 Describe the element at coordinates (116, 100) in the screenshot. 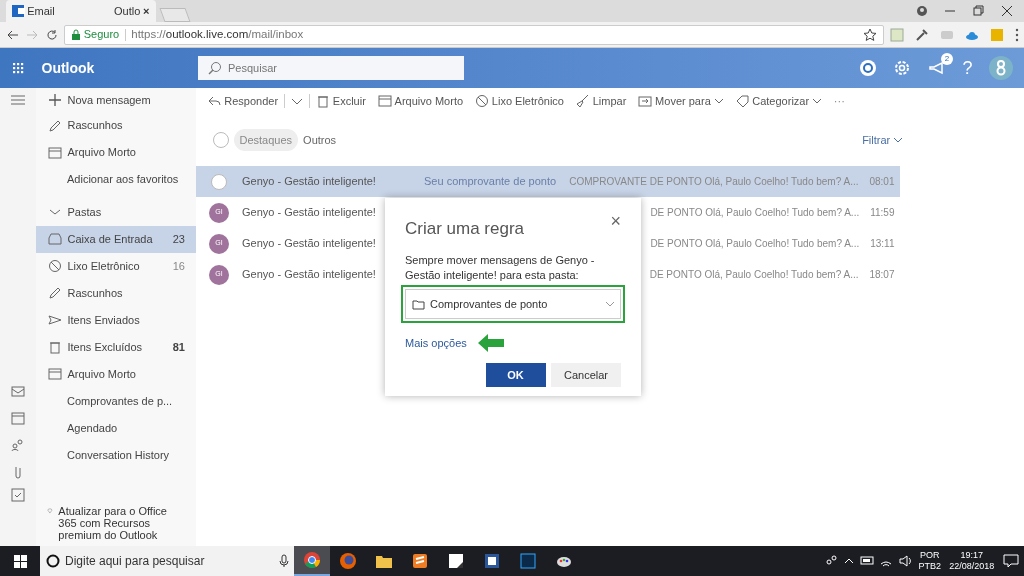

I see `new-message-button: Nova mensagem` at that location.